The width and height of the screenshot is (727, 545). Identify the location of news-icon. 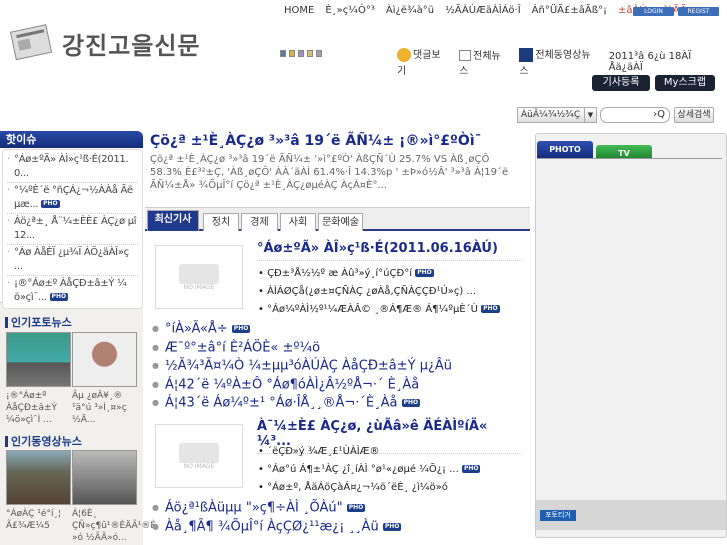
(465, 55).